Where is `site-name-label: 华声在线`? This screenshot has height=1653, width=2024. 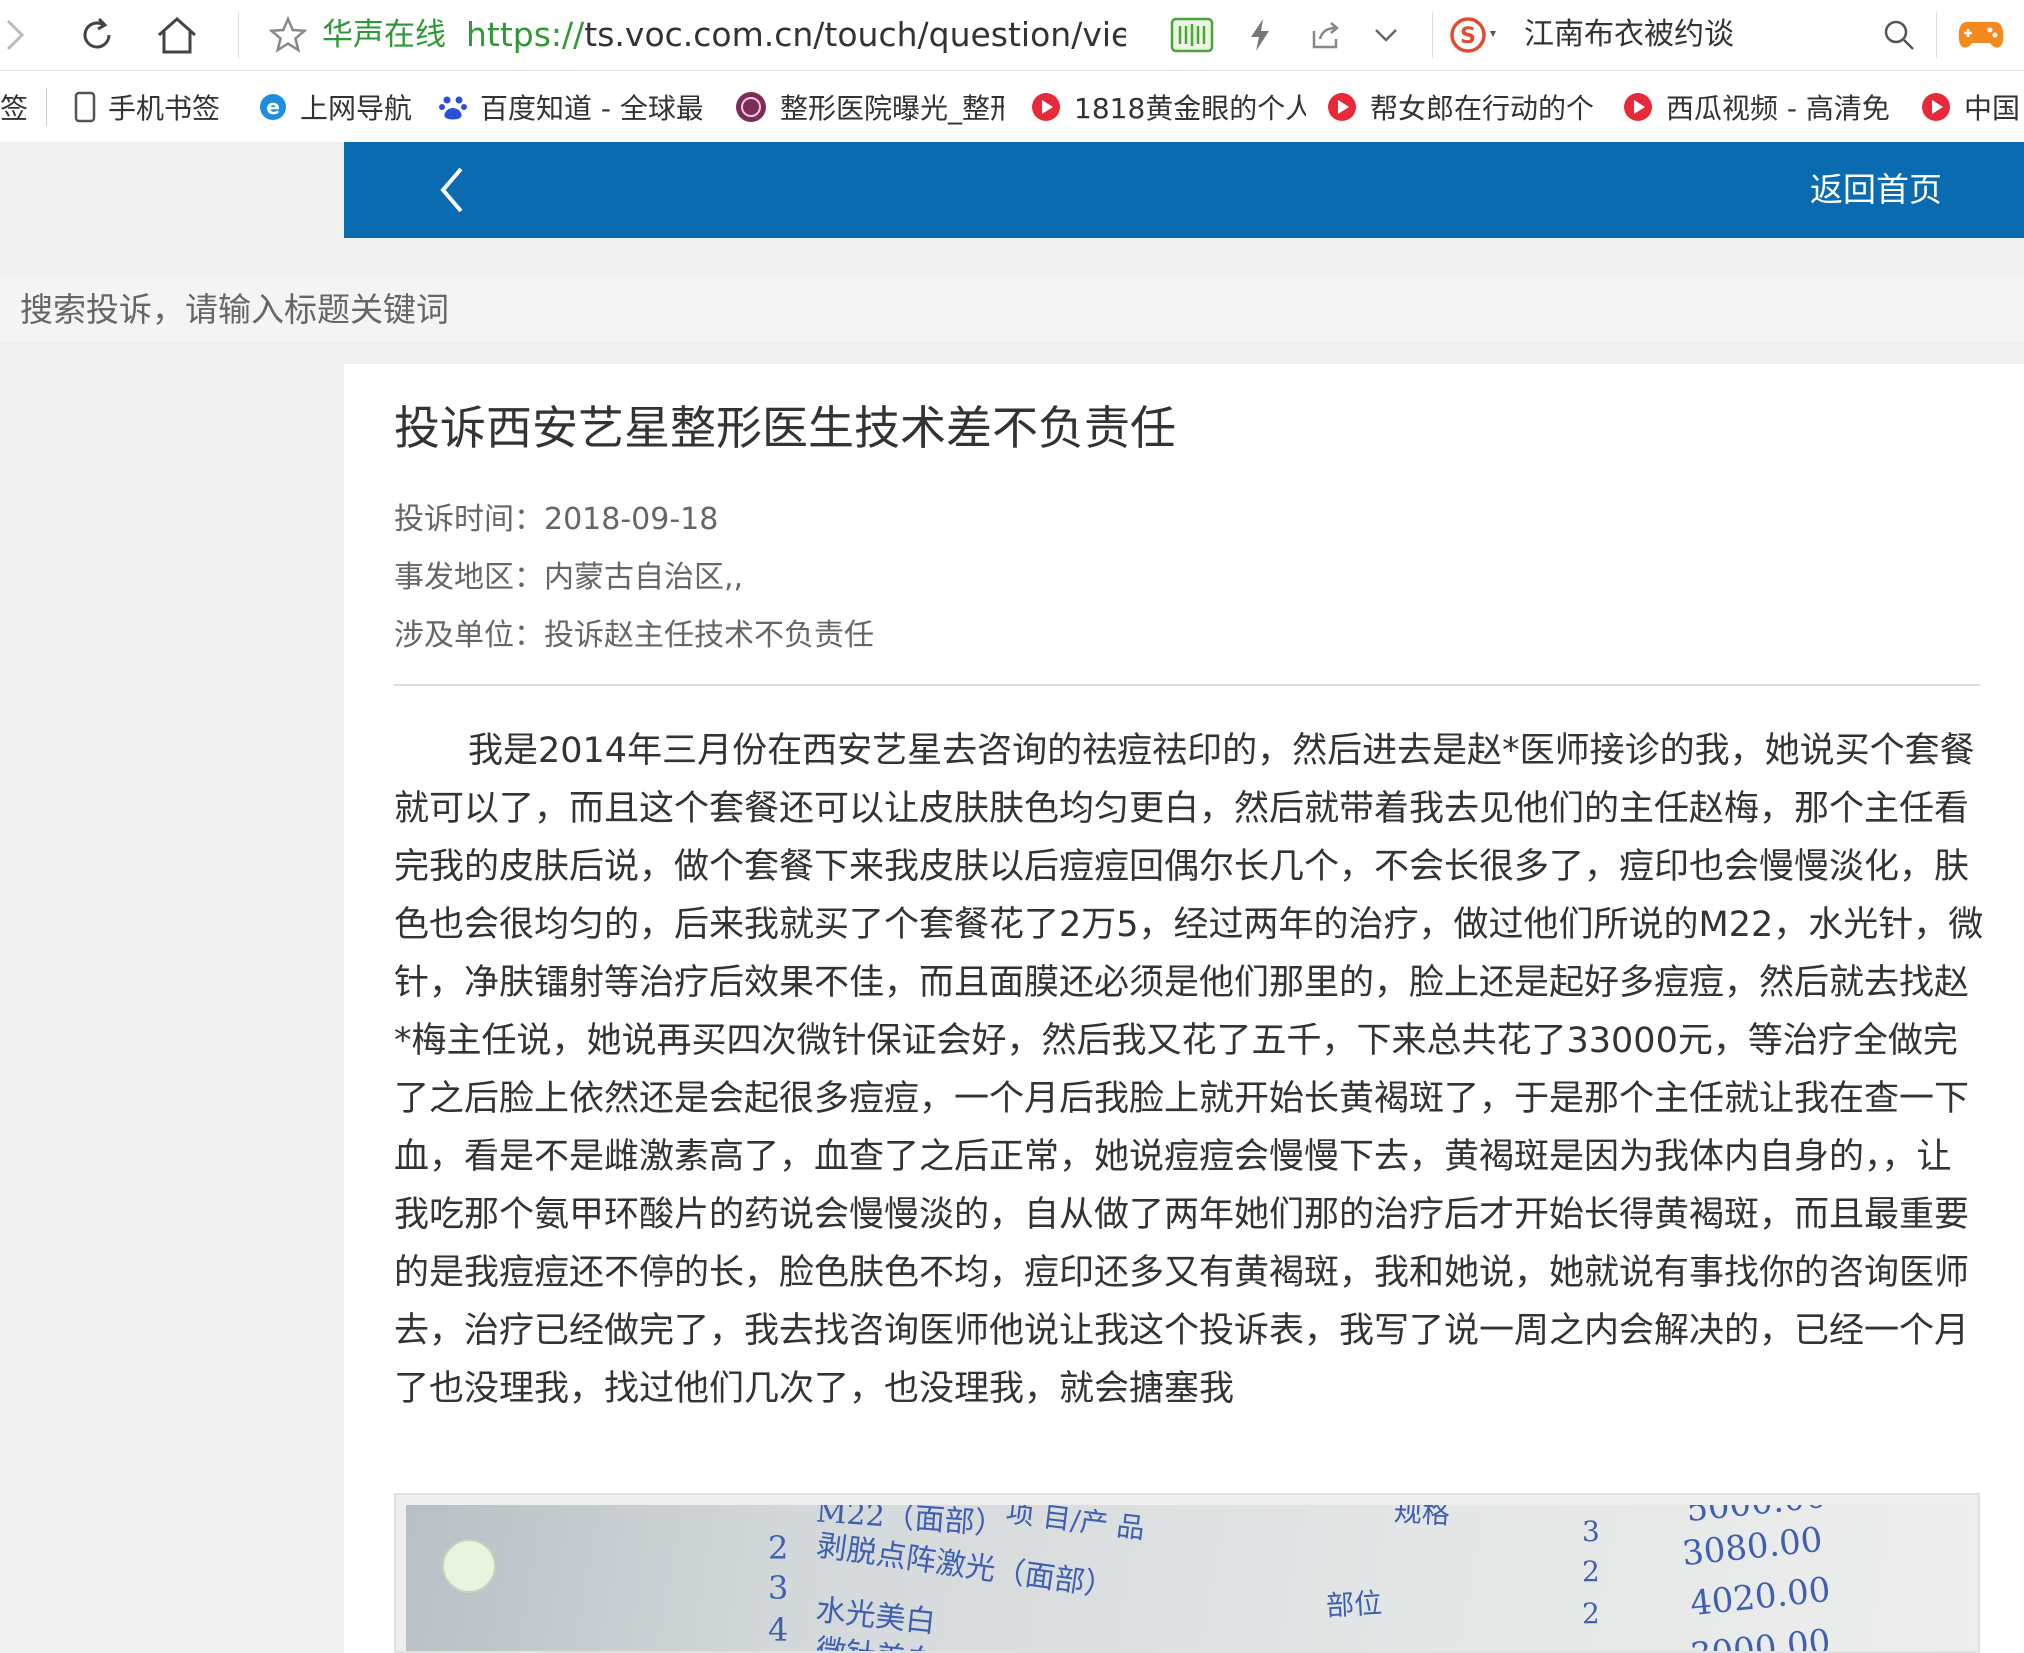 site-name-label: 华声在线 is located at coordinates (384, 35).